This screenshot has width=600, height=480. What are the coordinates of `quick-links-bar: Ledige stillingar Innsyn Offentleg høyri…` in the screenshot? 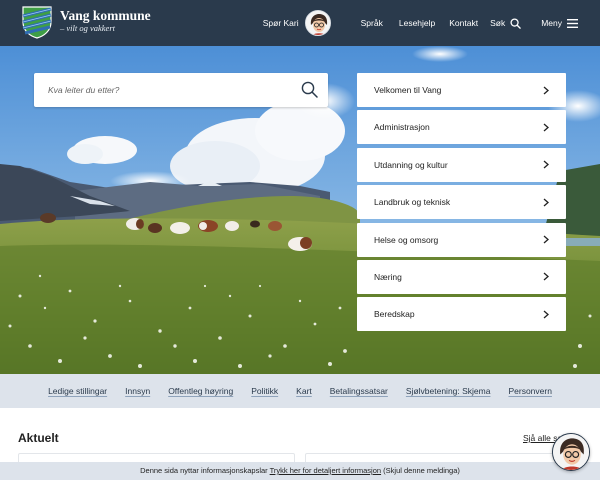 It's located at (300, 391).